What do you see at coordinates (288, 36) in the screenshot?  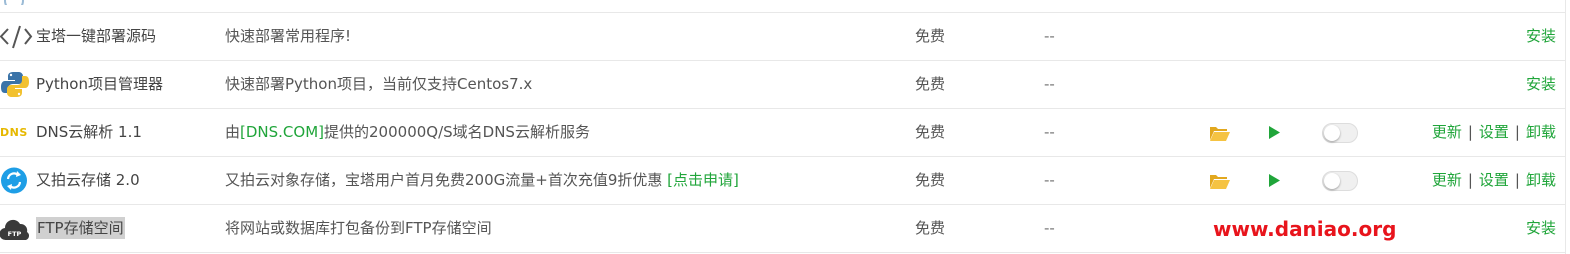 I see `plugin-description: 快速部署常用程序!` at bounding box center [288, 36].